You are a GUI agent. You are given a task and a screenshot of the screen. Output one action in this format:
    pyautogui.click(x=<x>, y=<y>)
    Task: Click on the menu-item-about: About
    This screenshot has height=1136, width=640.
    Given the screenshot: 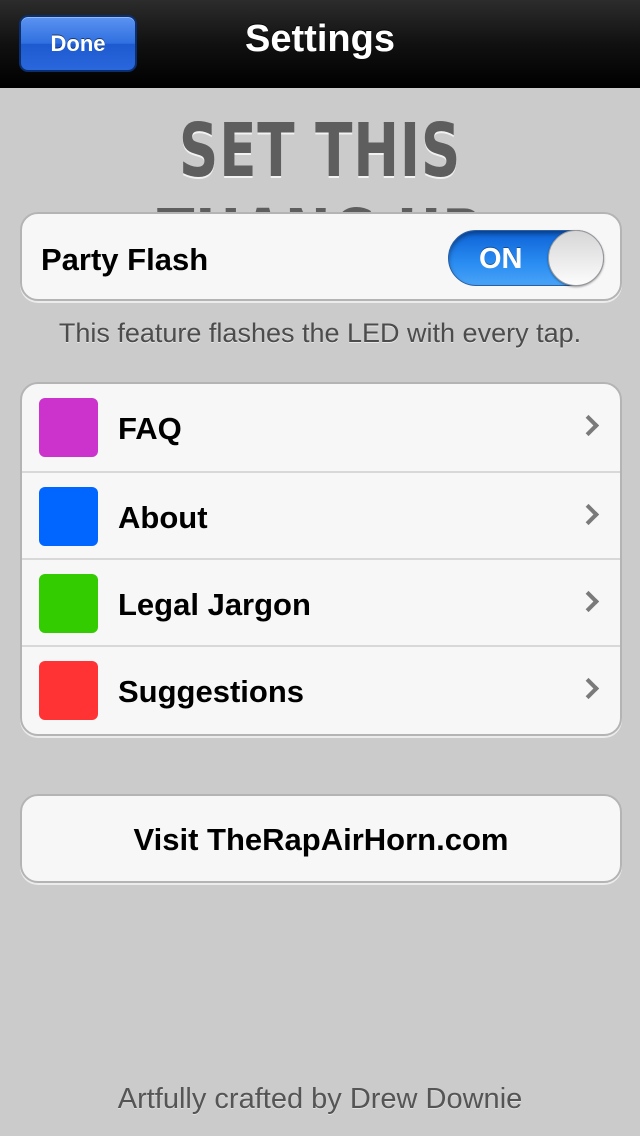 What is the action you would take?
    pyautogui.click(x=321, y=515)
    